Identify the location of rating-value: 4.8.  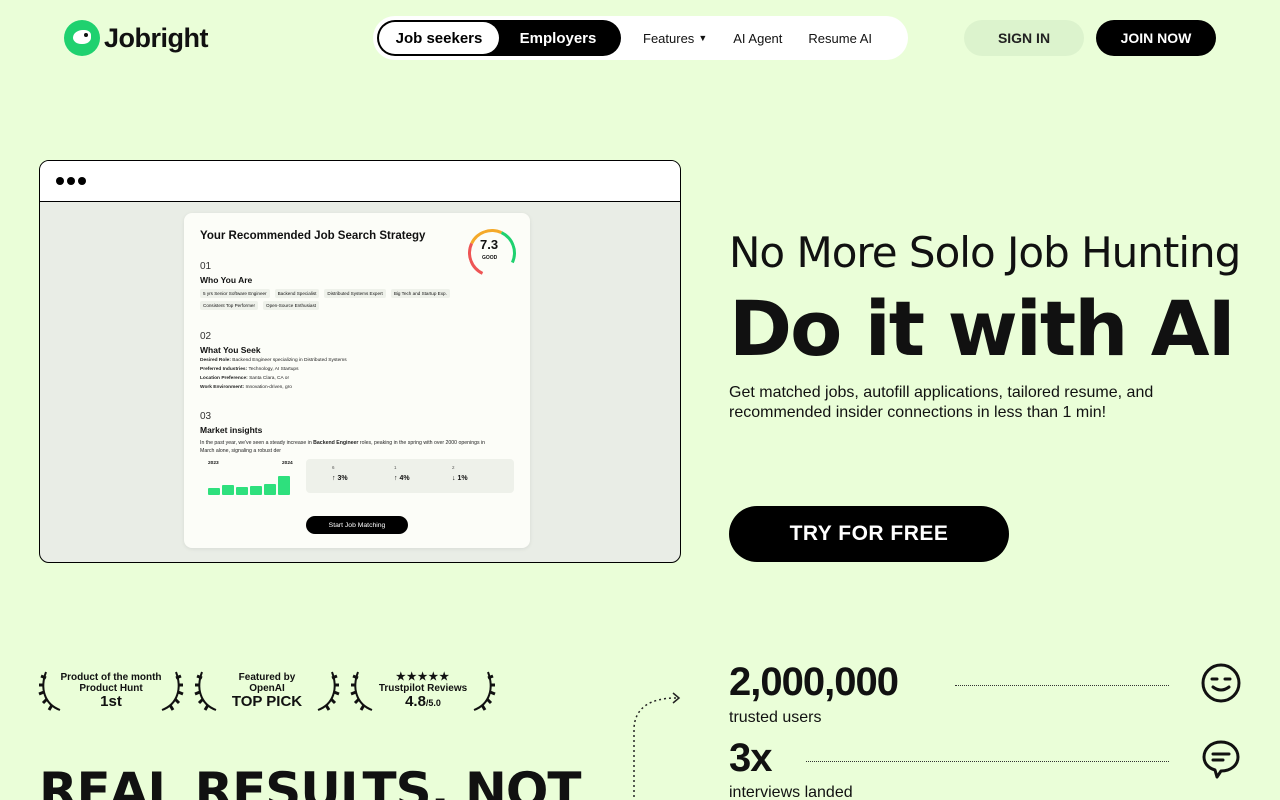
(415, 701).